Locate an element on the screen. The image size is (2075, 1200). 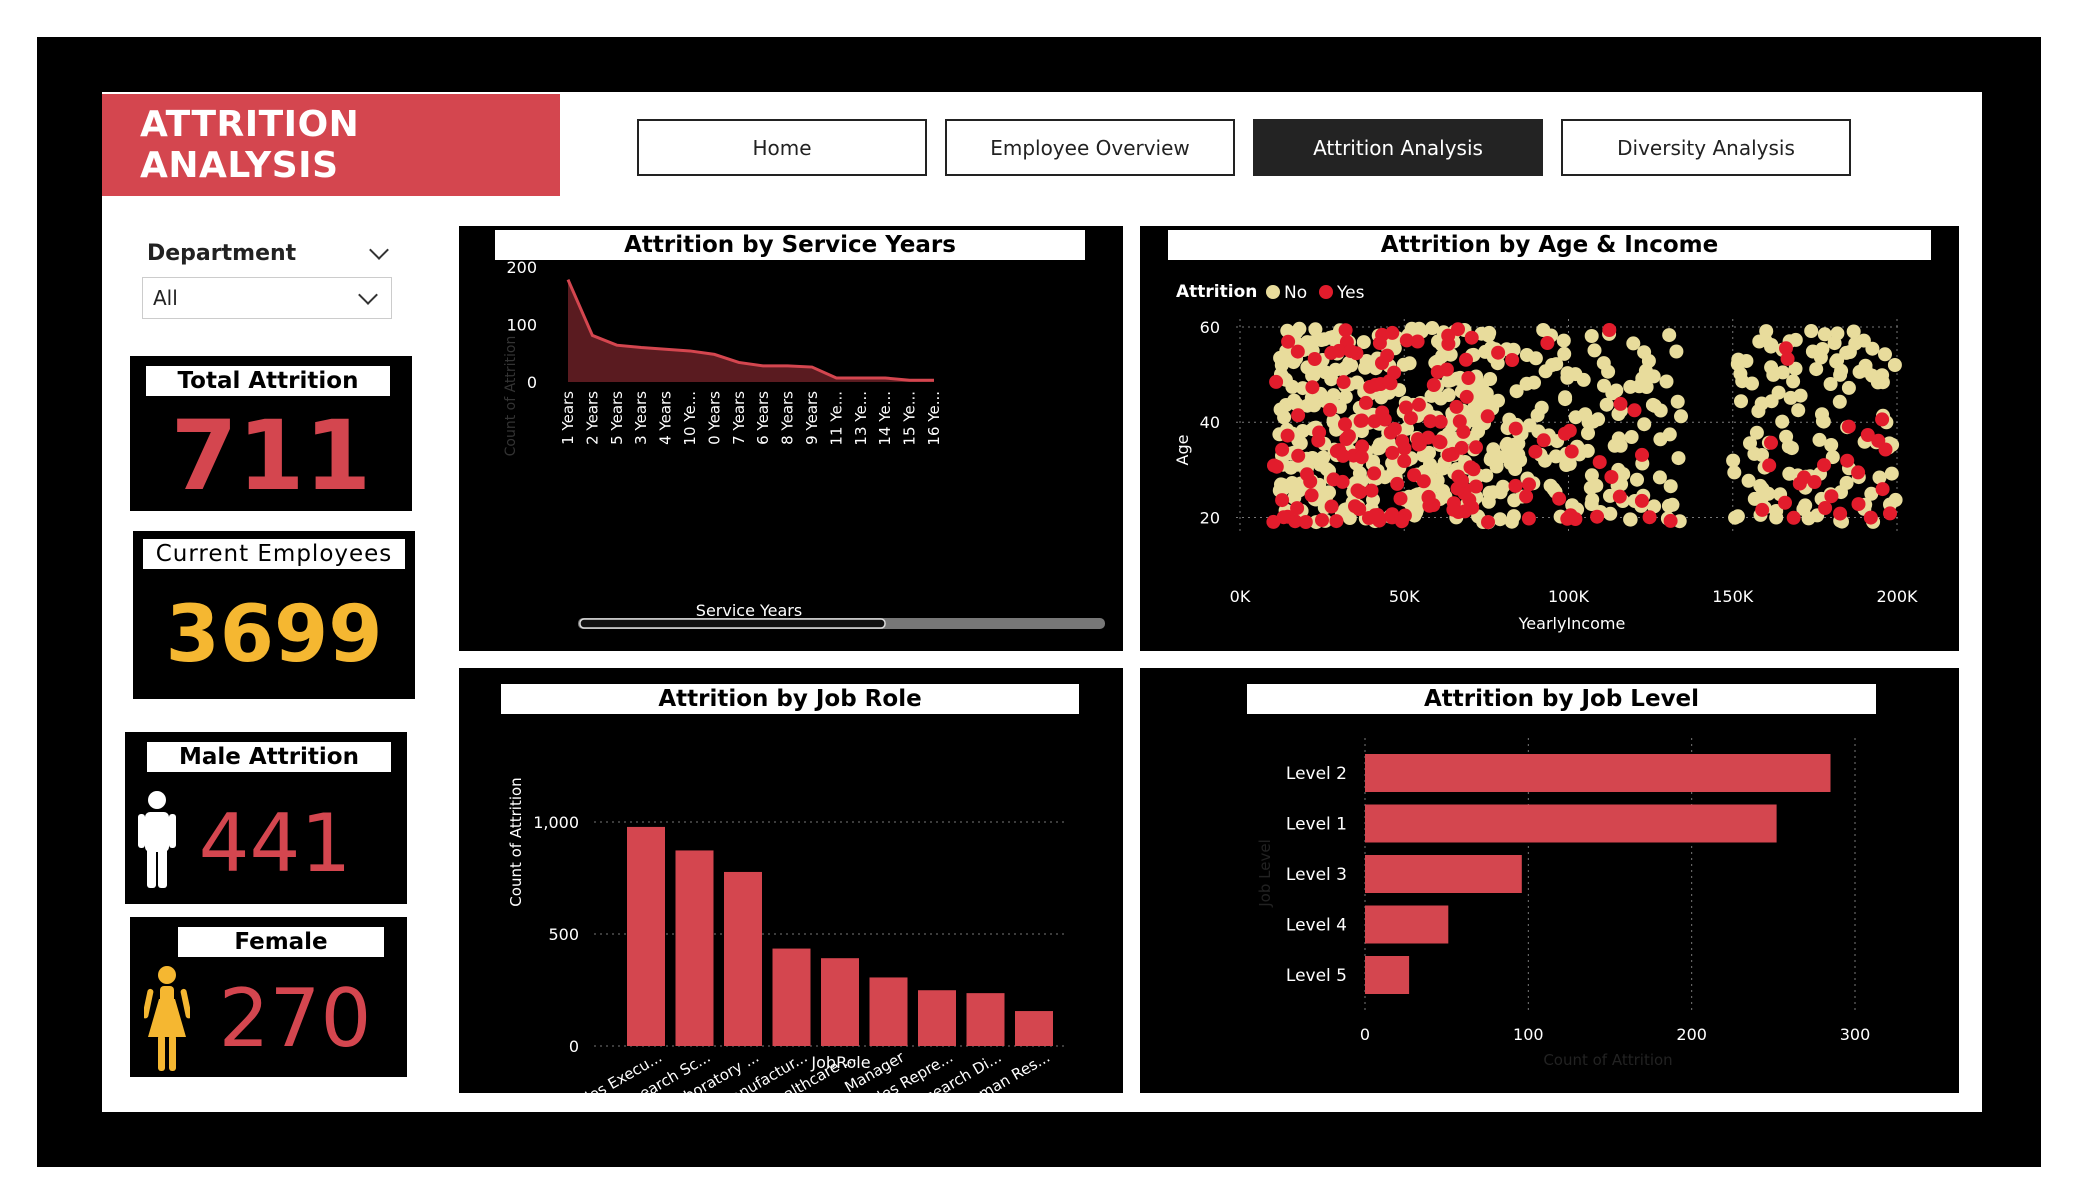
chevron-down-icon is located at coordinates (379, 250).